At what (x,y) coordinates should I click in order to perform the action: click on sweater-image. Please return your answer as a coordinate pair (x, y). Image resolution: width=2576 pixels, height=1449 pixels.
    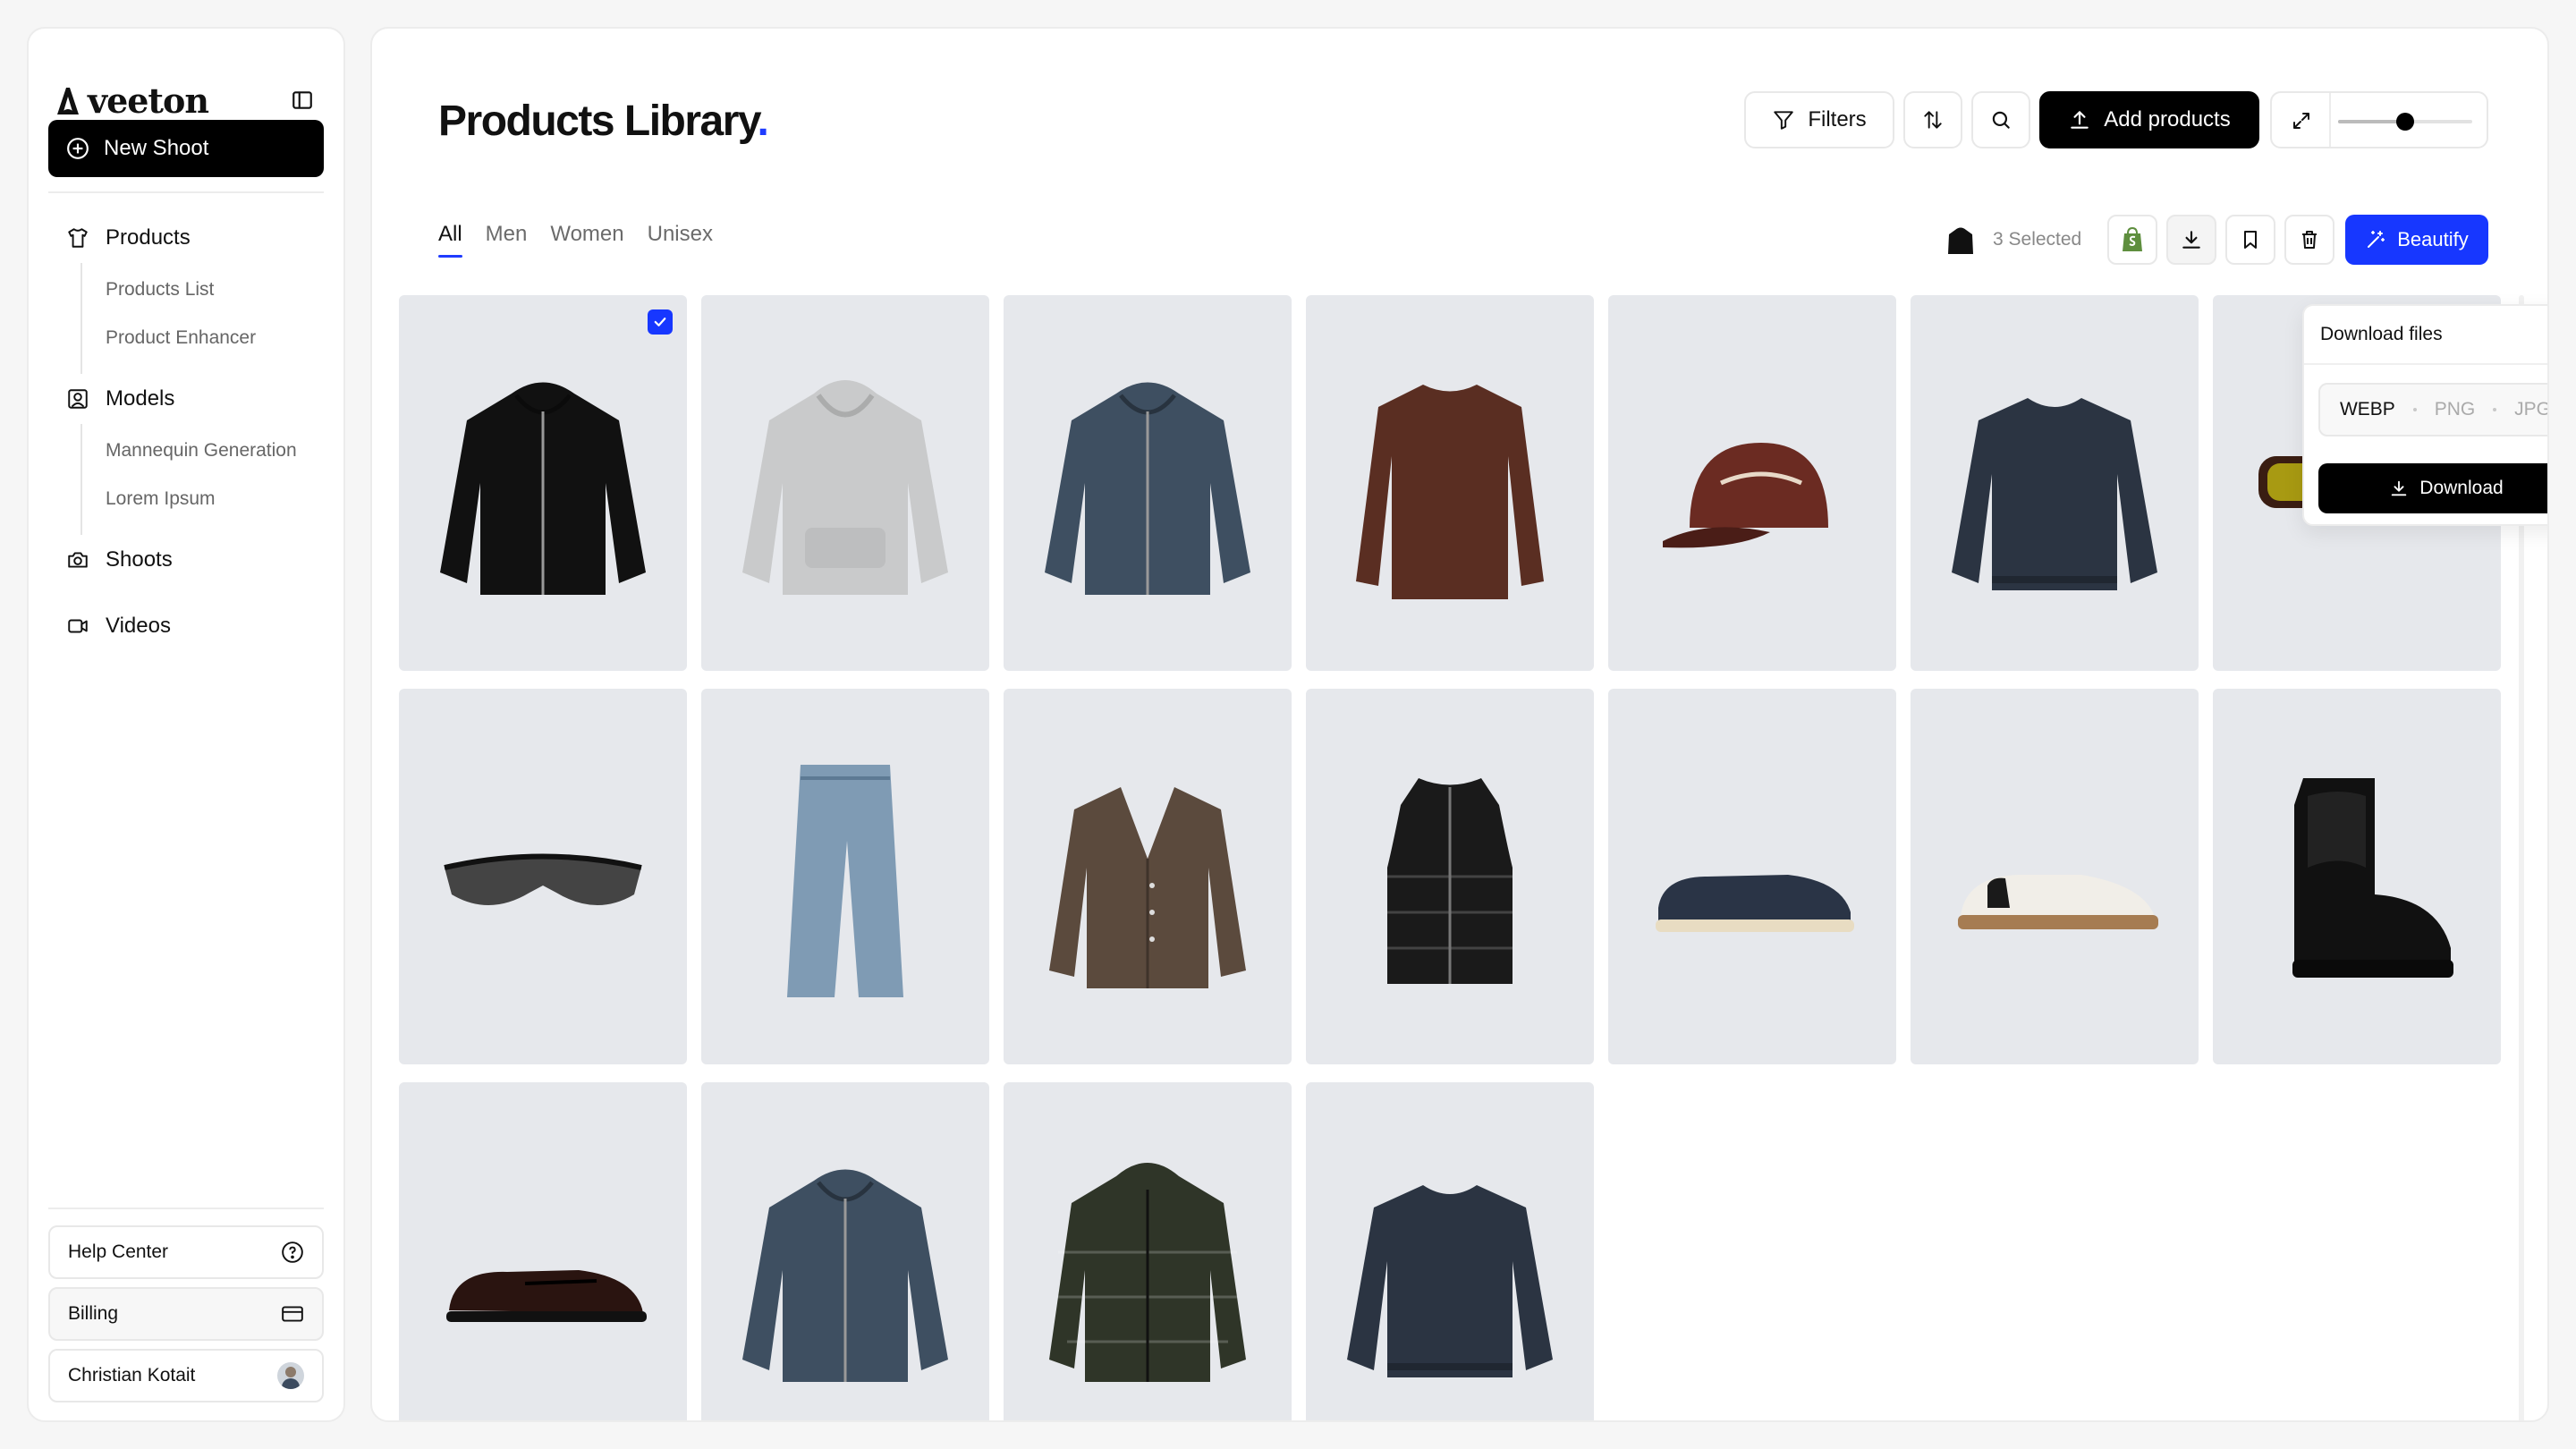
    Looking at the image, I should click on (1450, 1281).